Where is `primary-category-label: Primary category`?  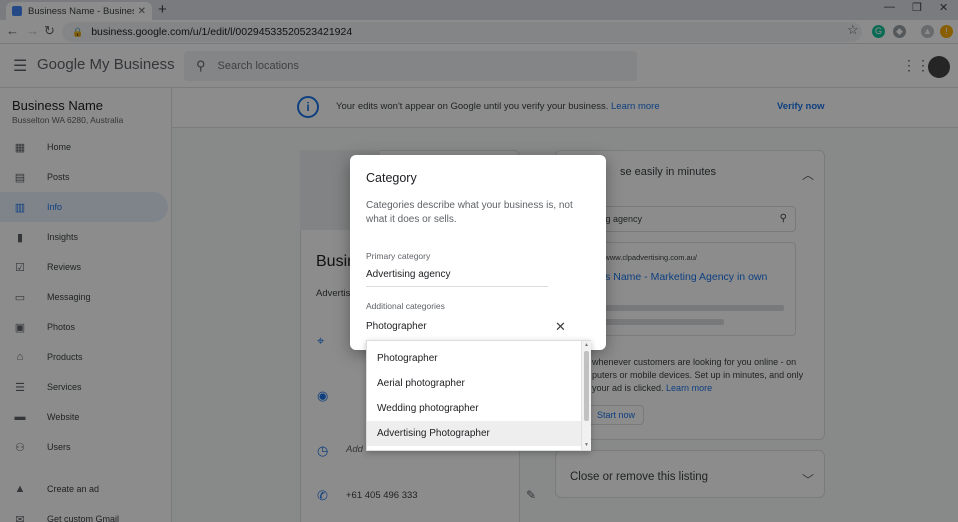 primary-category-label: Primary category is located at coordinates (398, 256).